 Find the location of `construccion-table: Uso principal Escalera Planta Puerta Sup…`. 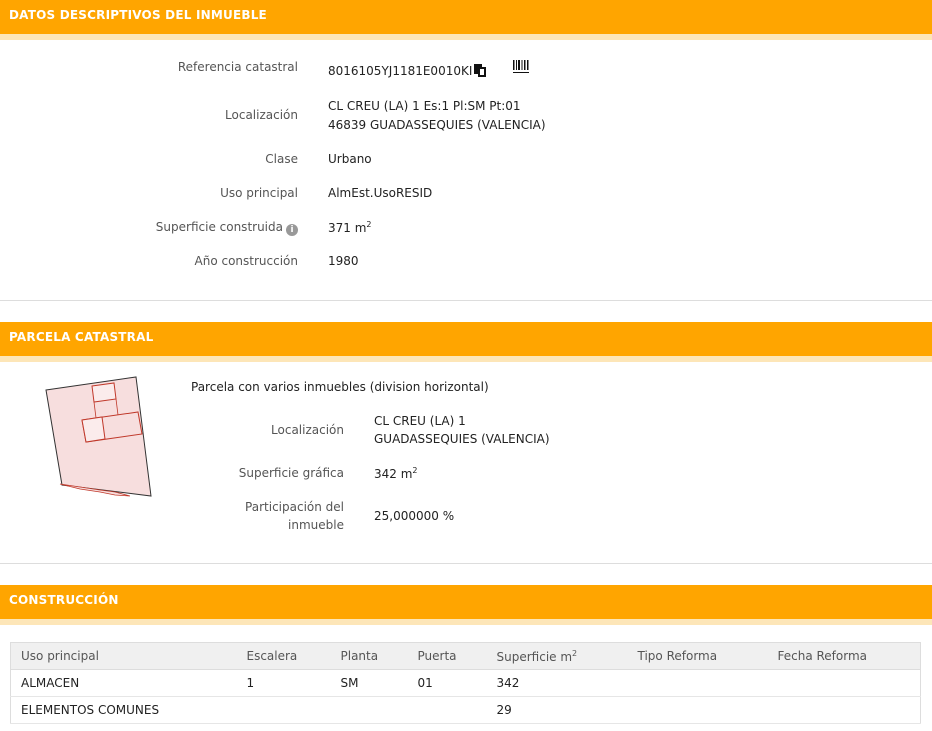

construccion-table: Uso principal Escalera Planta Puerta Sup… is located at coordinates (465, 683).